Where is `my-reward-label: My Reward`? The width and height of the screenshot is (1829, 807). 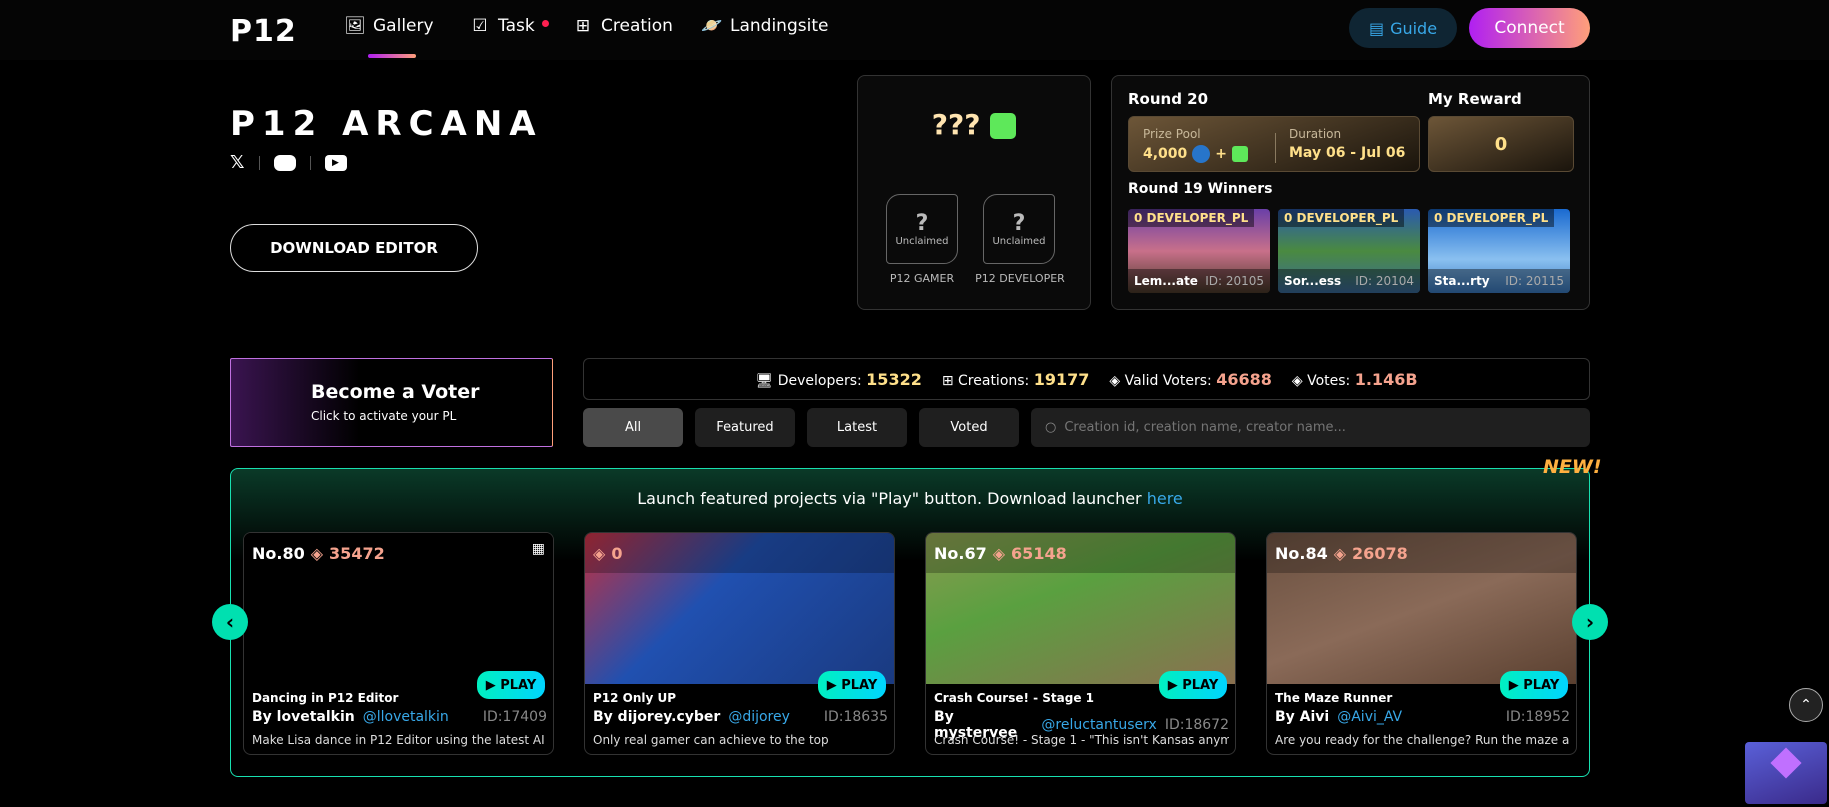
my-reward-label: My Reward is located at coordinates (1475, 99).